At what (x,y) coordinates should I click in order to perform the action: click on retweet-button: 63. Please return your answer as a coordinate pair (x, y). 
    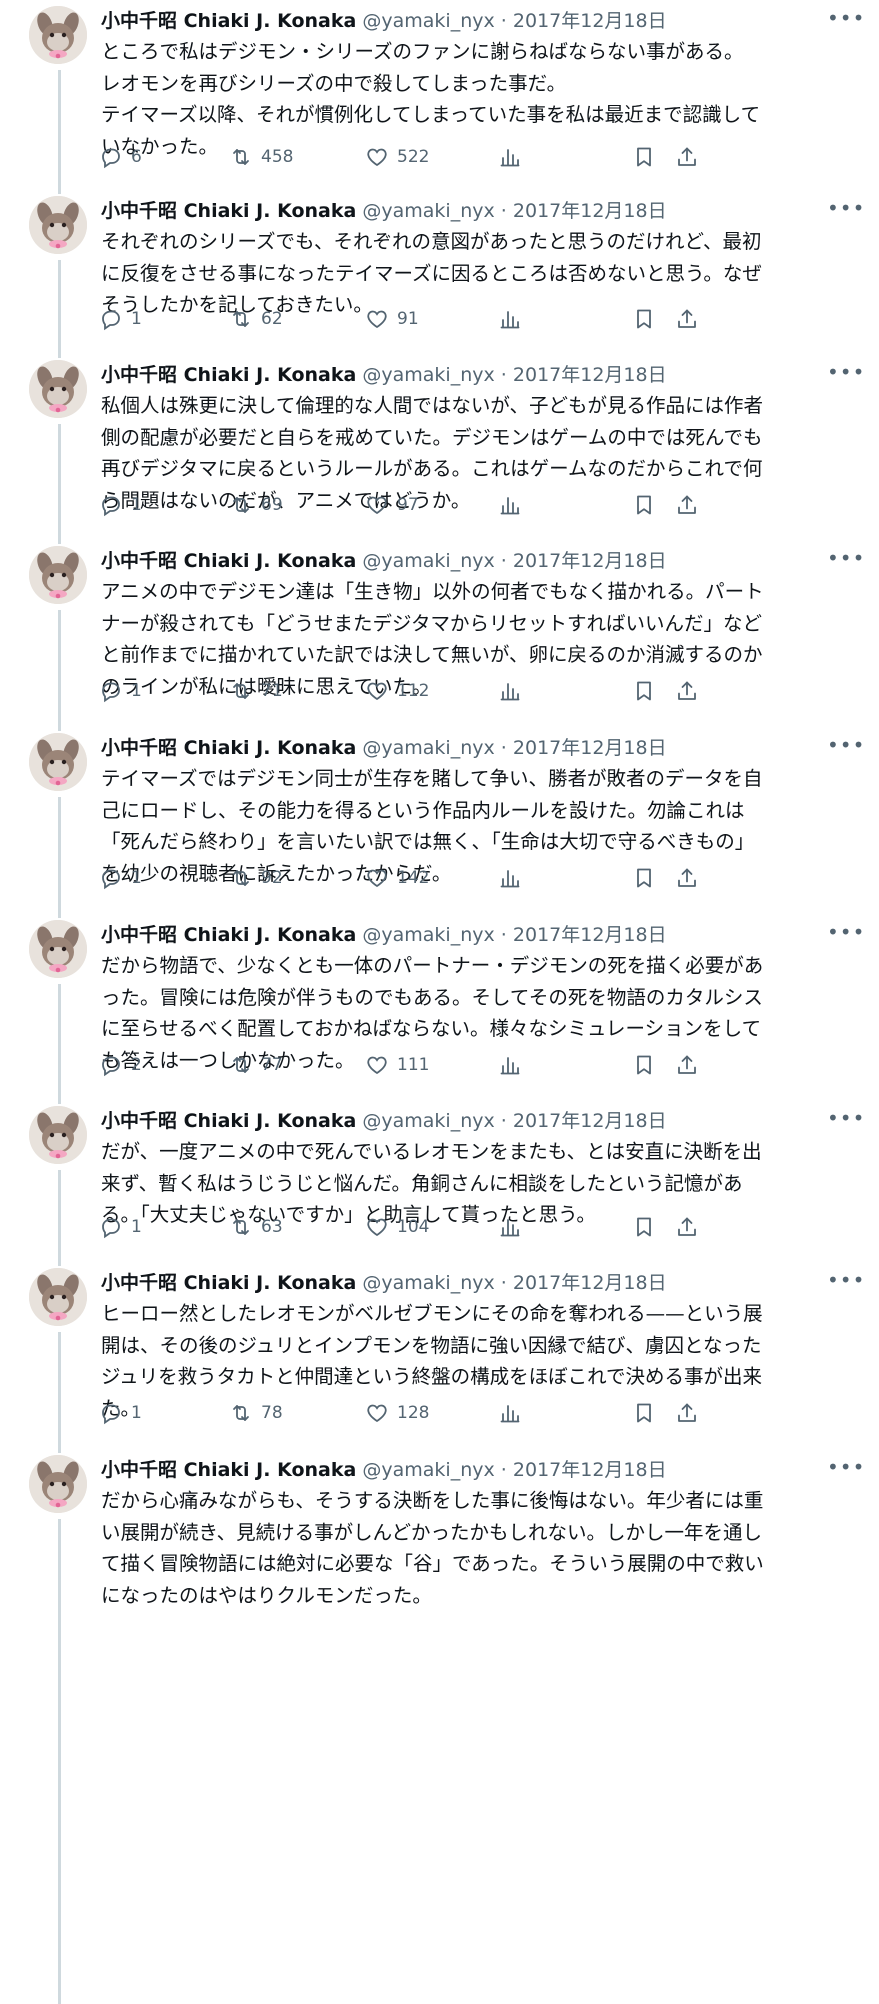
    Looking at the image, I should click on (256, 1227).